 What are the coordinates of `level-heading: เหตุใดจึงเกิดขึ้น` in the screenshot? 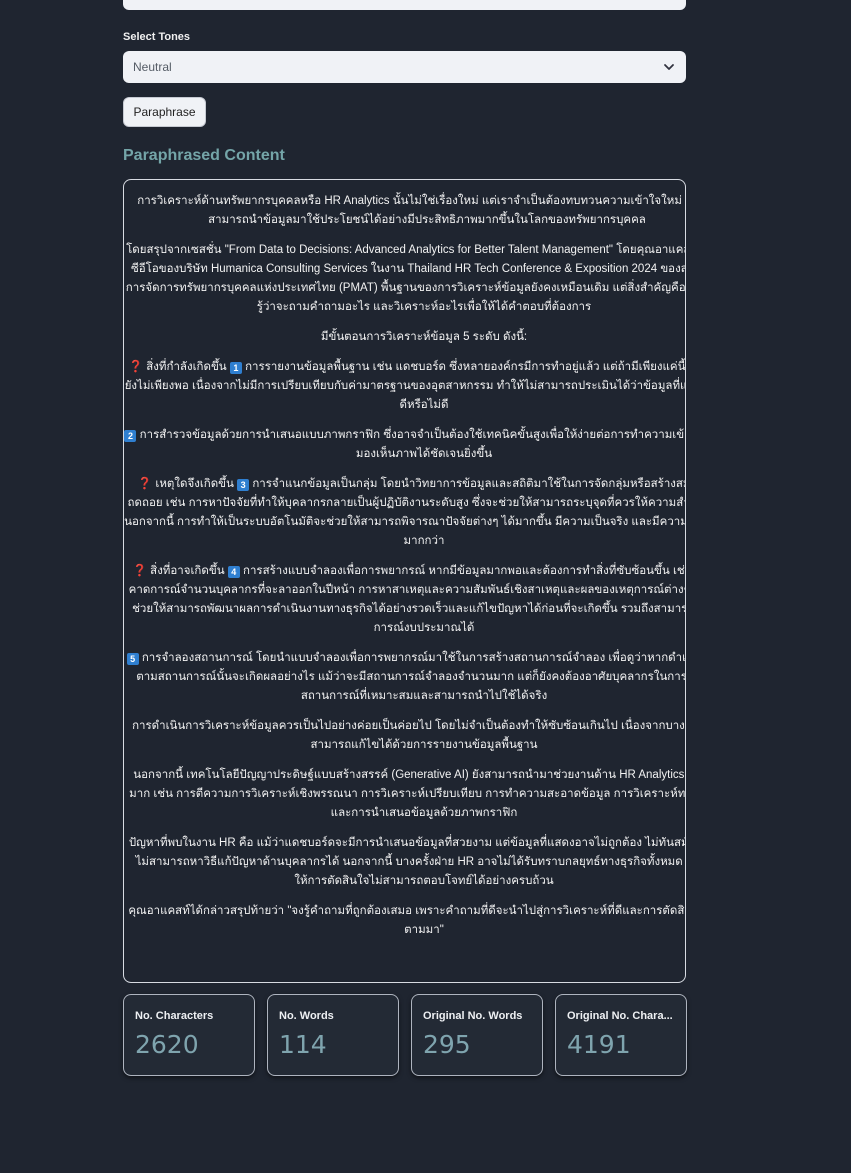 It's located at (194, 484).